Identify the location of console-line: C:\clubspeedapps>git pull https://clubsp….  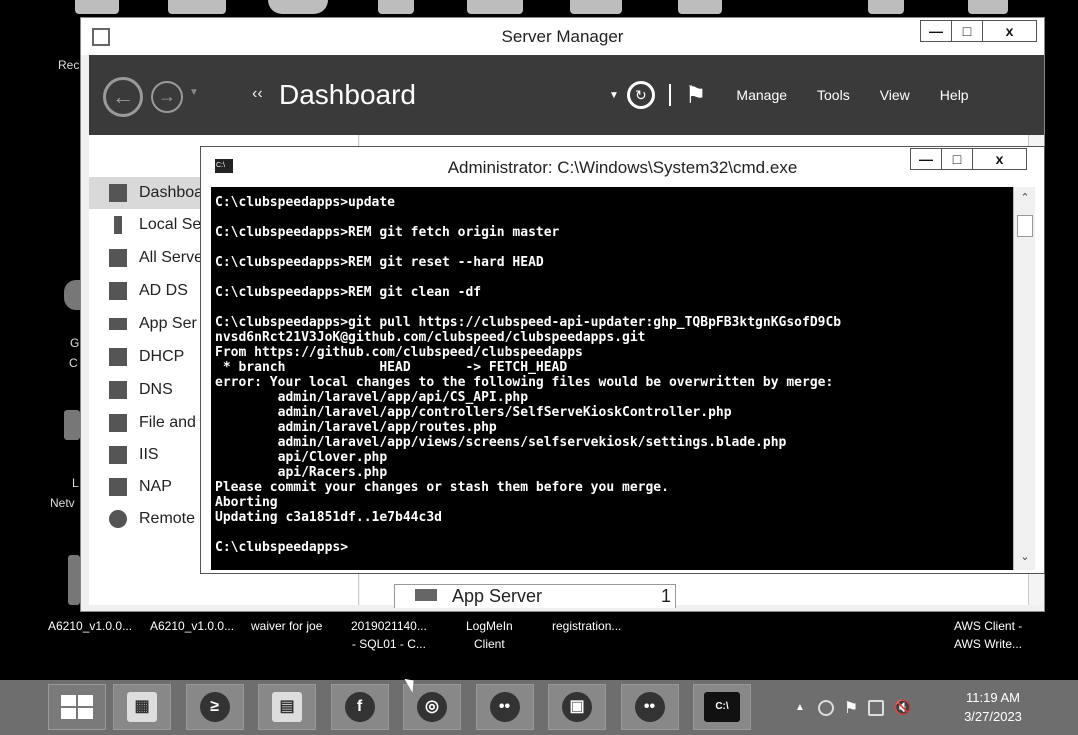
(528, 322).